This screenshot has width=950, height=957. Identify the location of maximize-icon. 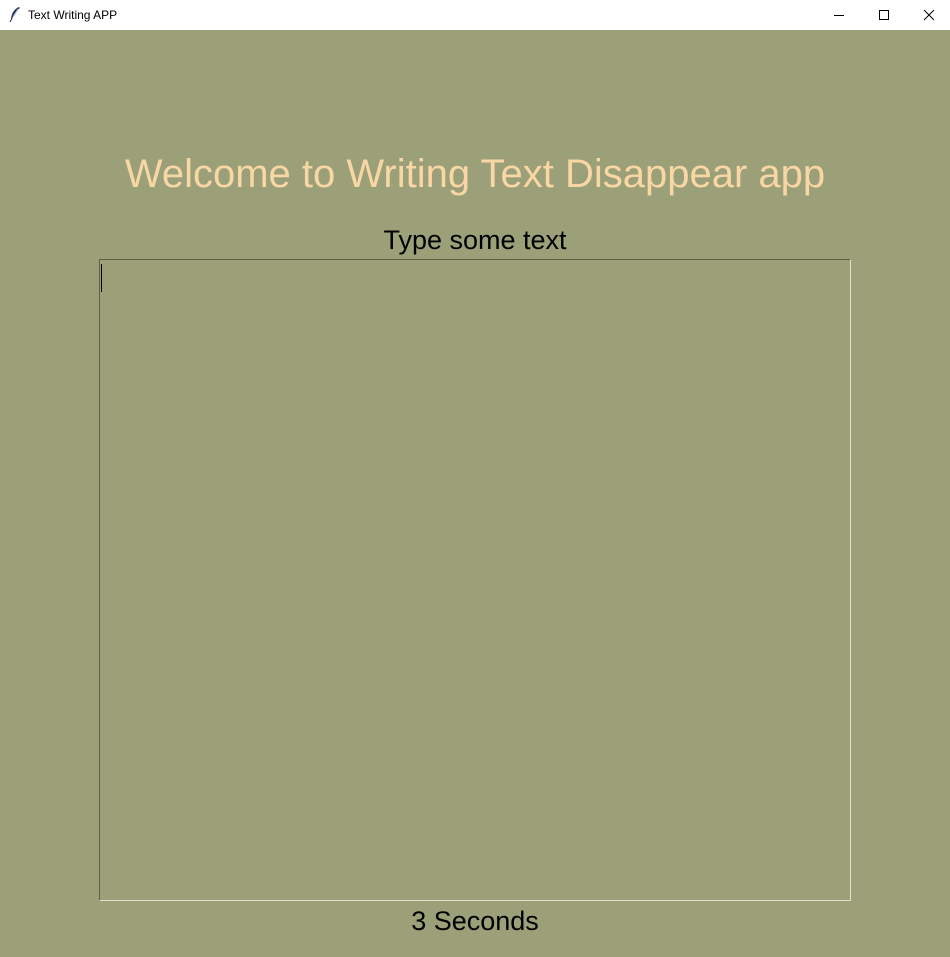
(884, 15).